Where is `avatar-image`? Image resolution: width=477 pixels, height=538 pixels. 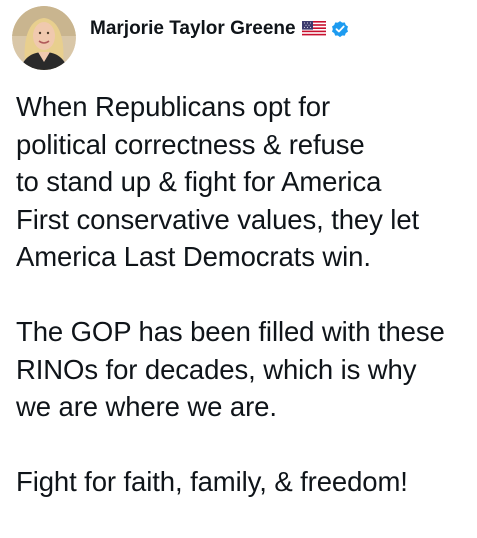 avatar-image is located at coordinates (44, 38).